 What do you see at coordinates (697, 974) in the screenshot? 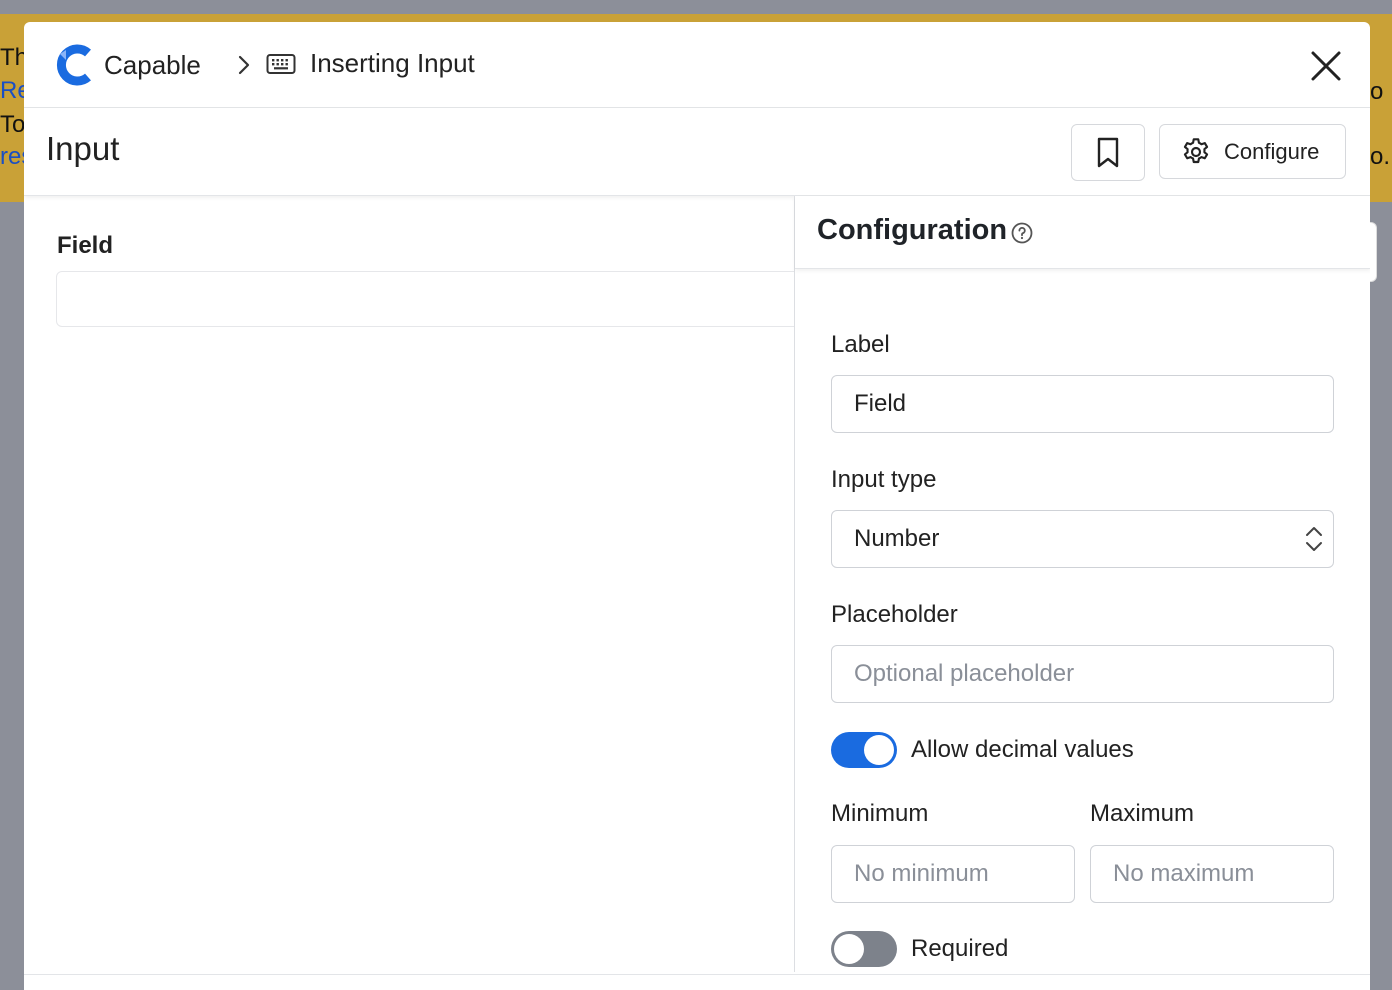
I see `footer-divider` at bounding box center [697, 974].